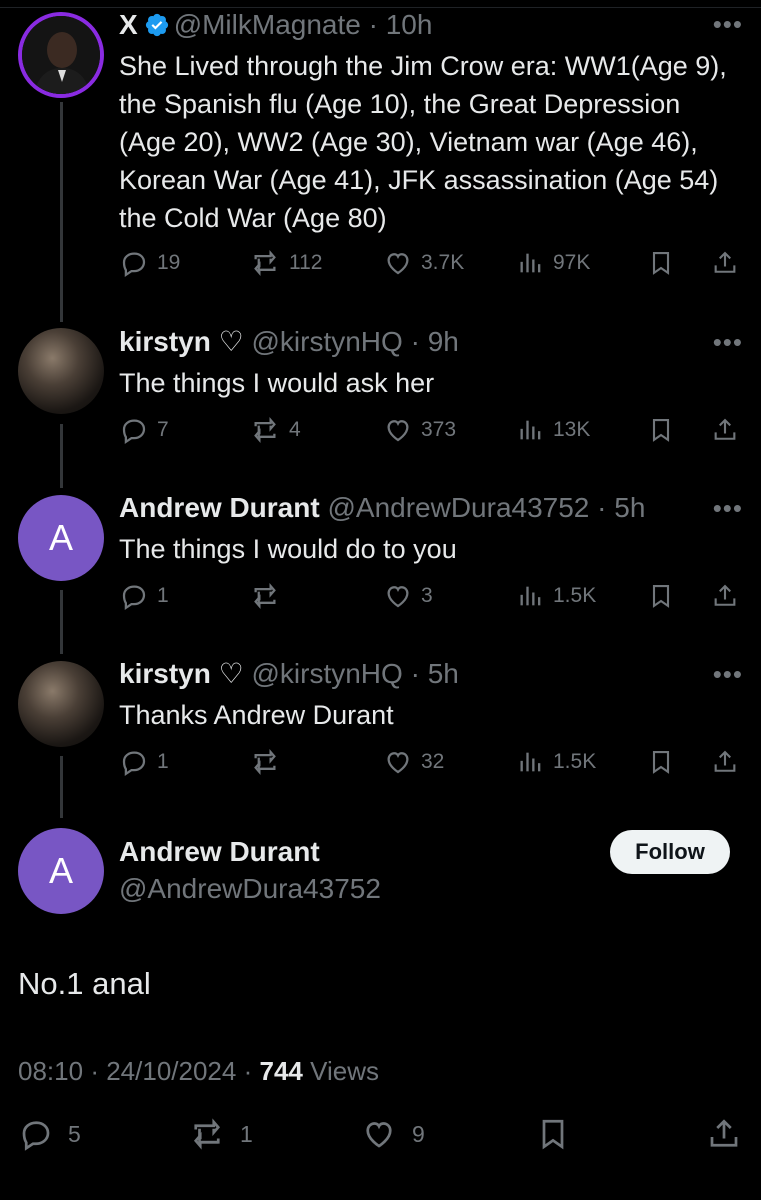 The image size is (761, 1200). I want to click on like-button: 373, so click(419, 430).